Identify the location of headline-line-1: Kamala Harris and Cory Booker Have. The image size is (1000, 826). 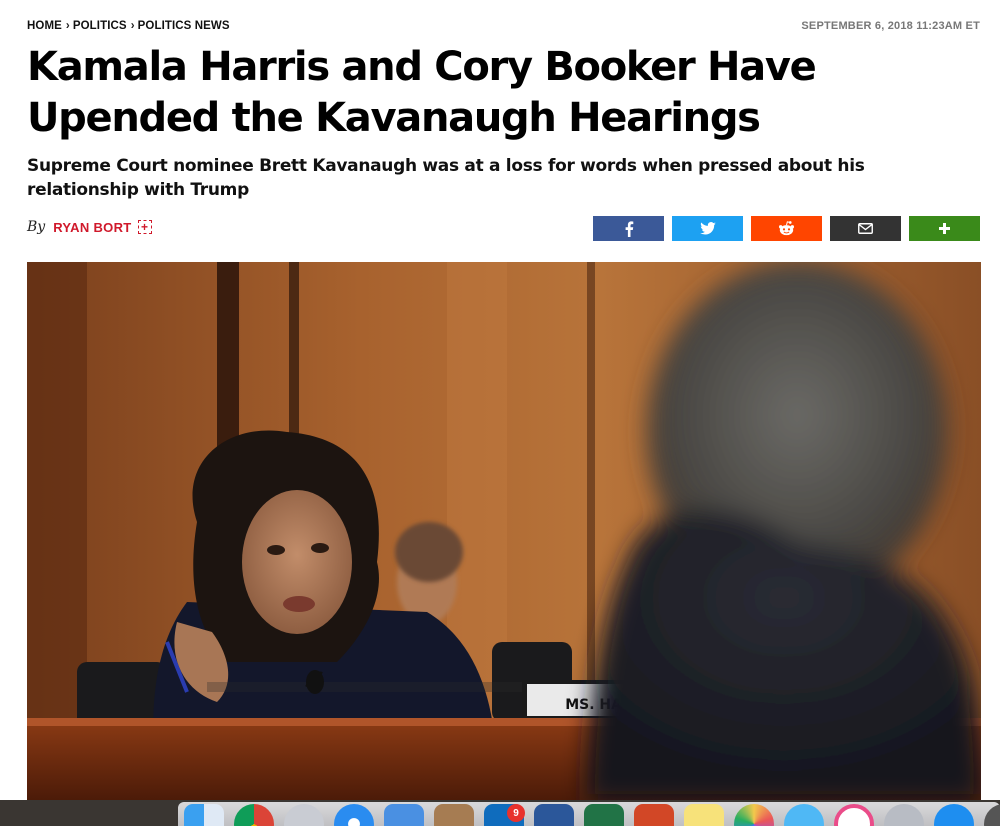
(422, 67).